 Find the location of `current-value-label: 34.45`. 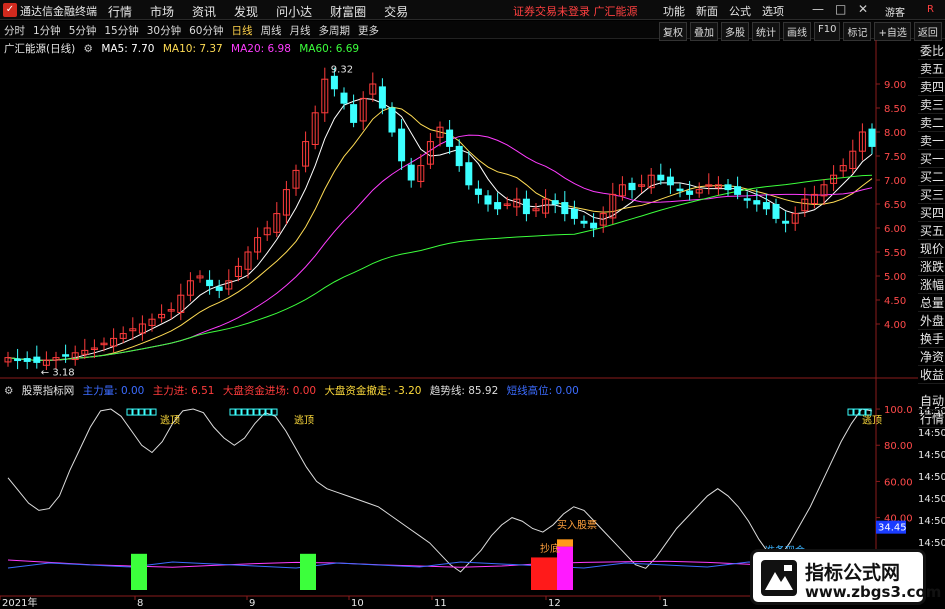

current-value-label: 34.45 is located at coordinates (892, 528).